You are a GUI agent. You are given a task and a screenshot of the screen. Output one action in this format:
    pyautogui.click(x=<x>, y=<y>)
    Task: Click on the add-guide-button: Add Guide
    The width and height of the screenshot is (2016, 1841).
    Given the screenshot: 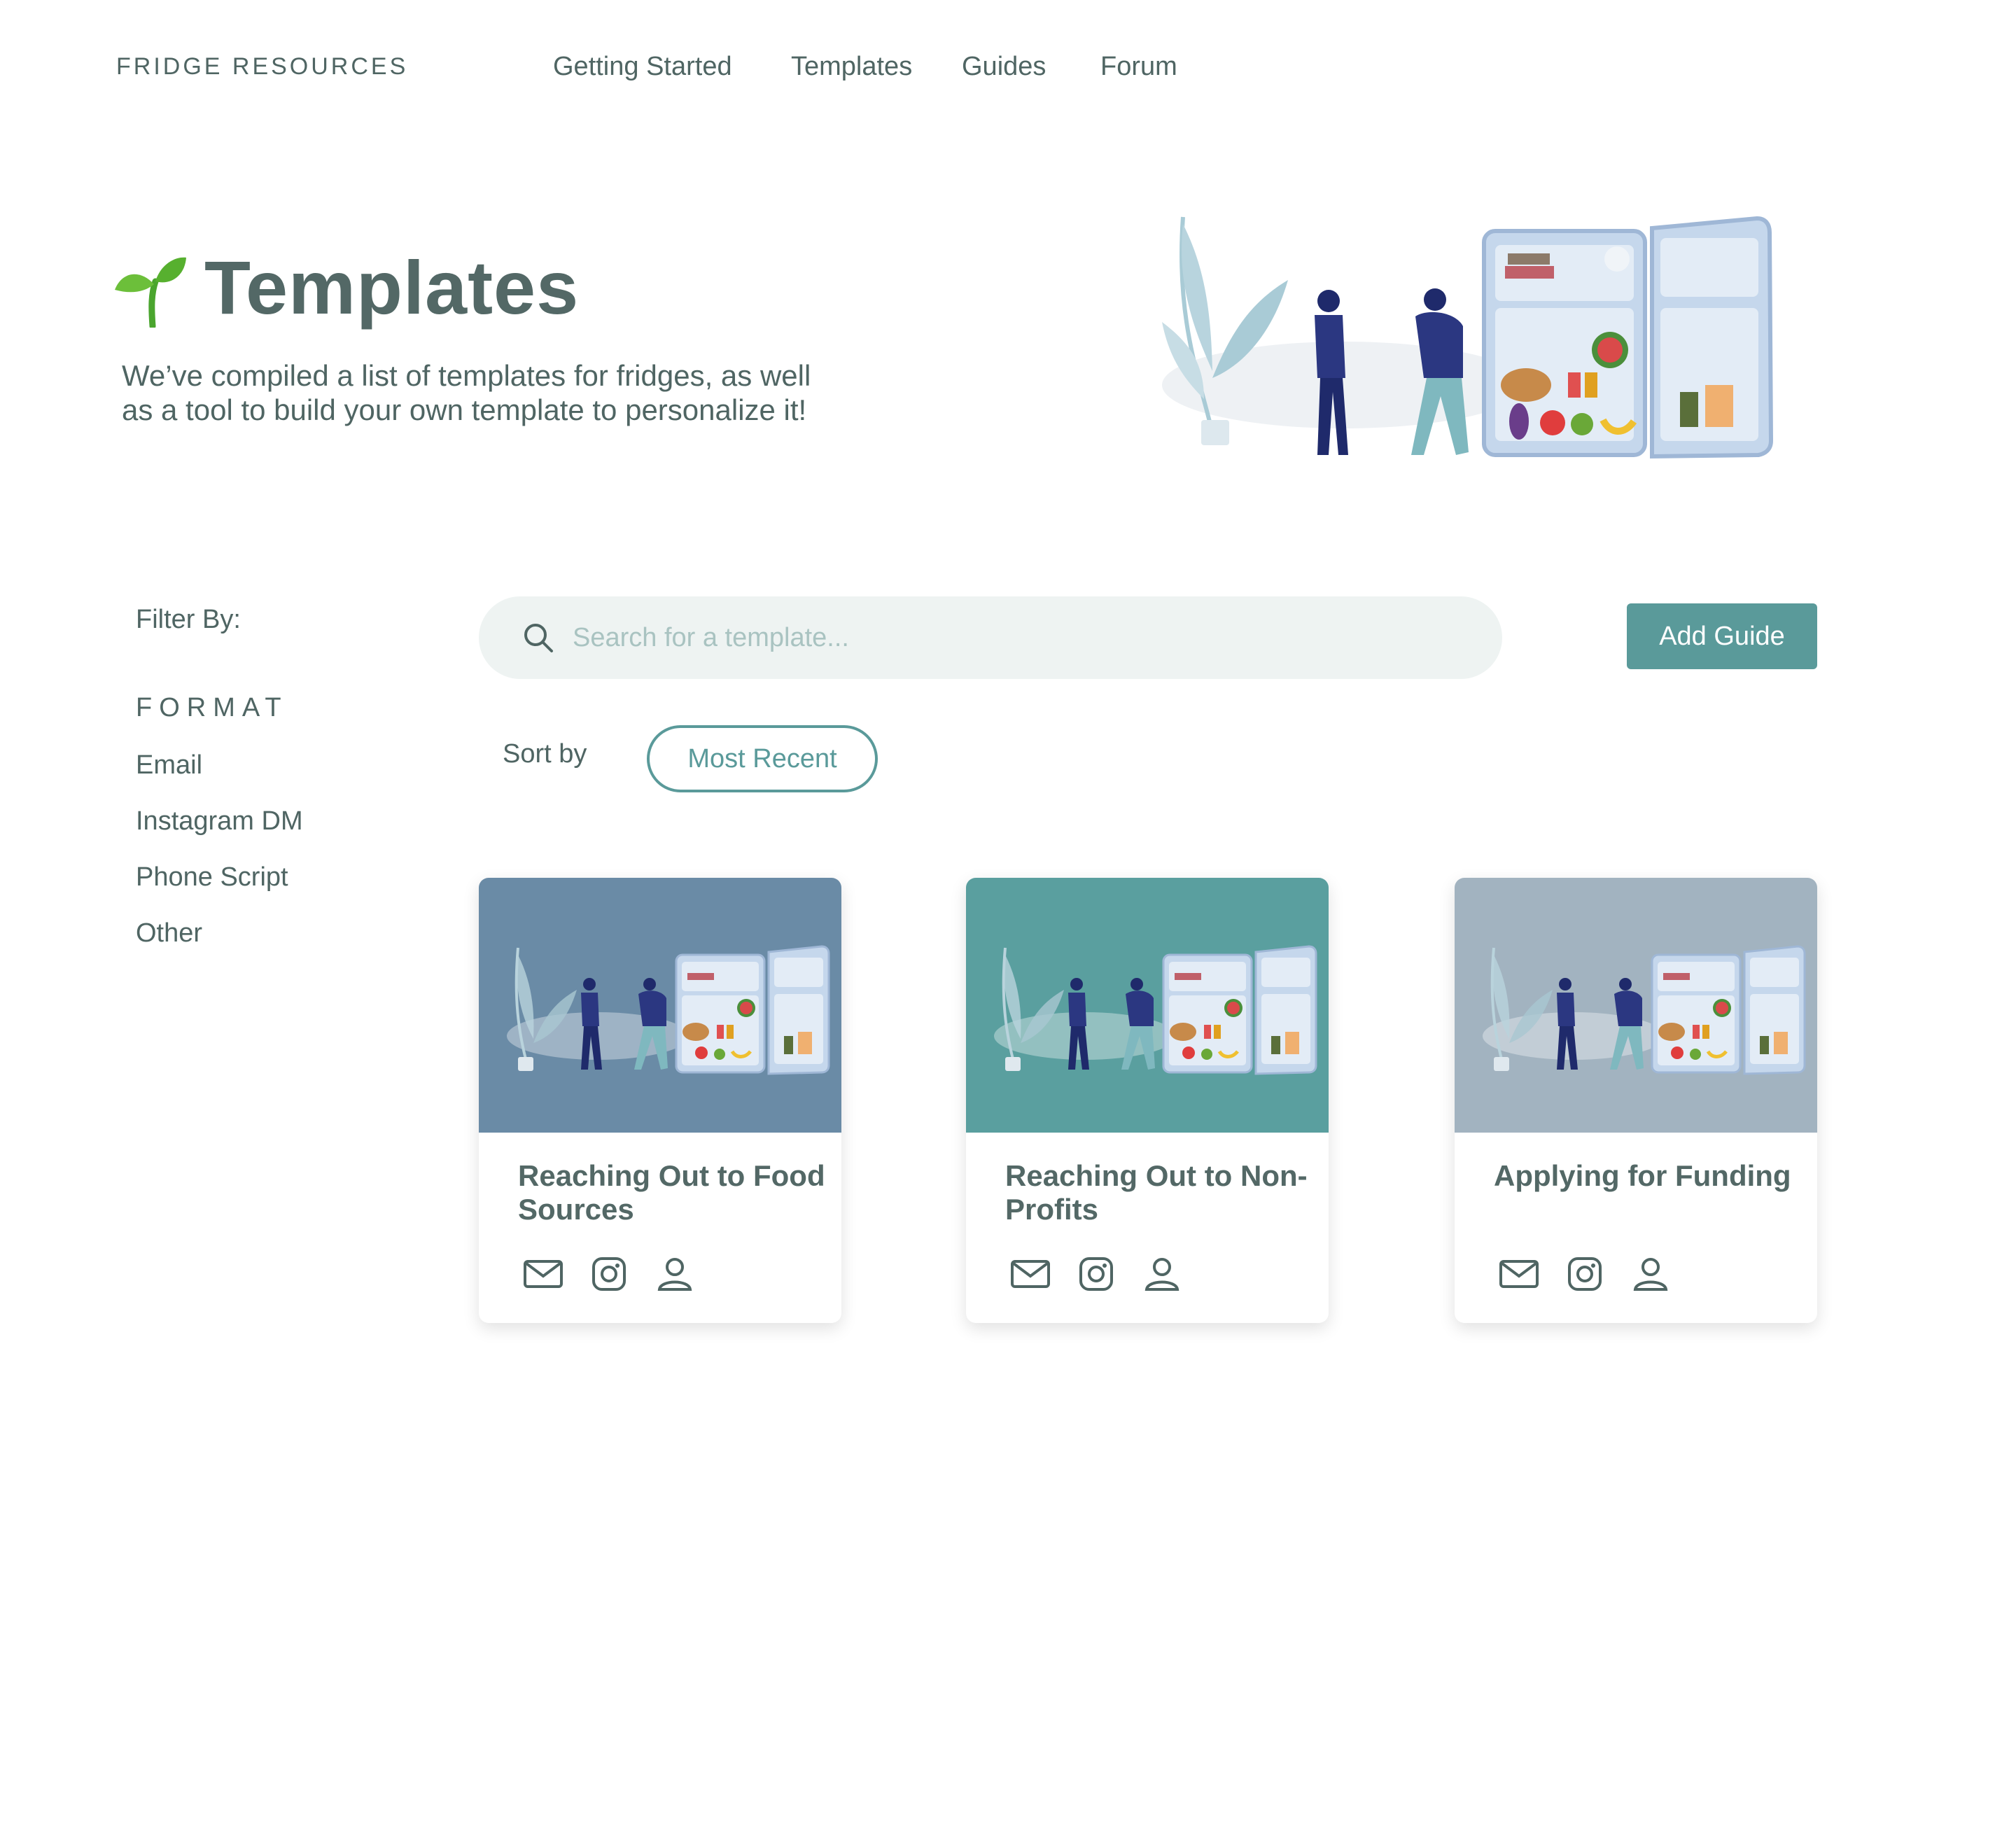 What is the action you would take?
    pyautogui.click(x=1722, y=636)
    